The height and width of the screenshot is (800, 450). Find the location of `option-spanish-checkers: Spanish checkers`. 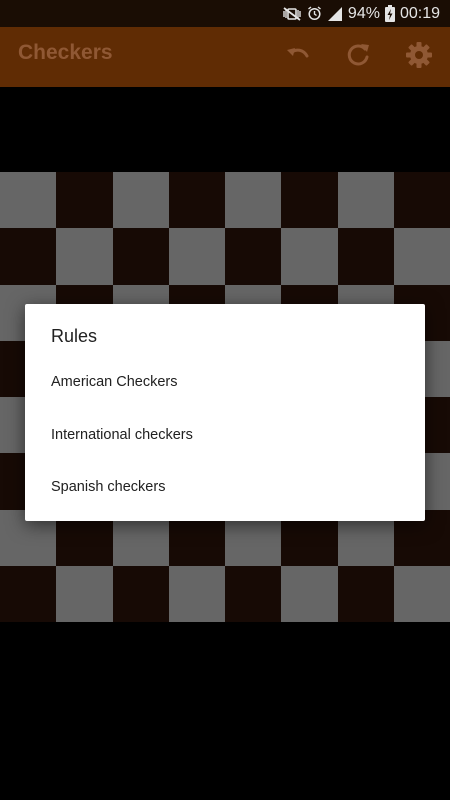

option-spanish-checkers: Spanish checkers is located at coordinates (225, 487).